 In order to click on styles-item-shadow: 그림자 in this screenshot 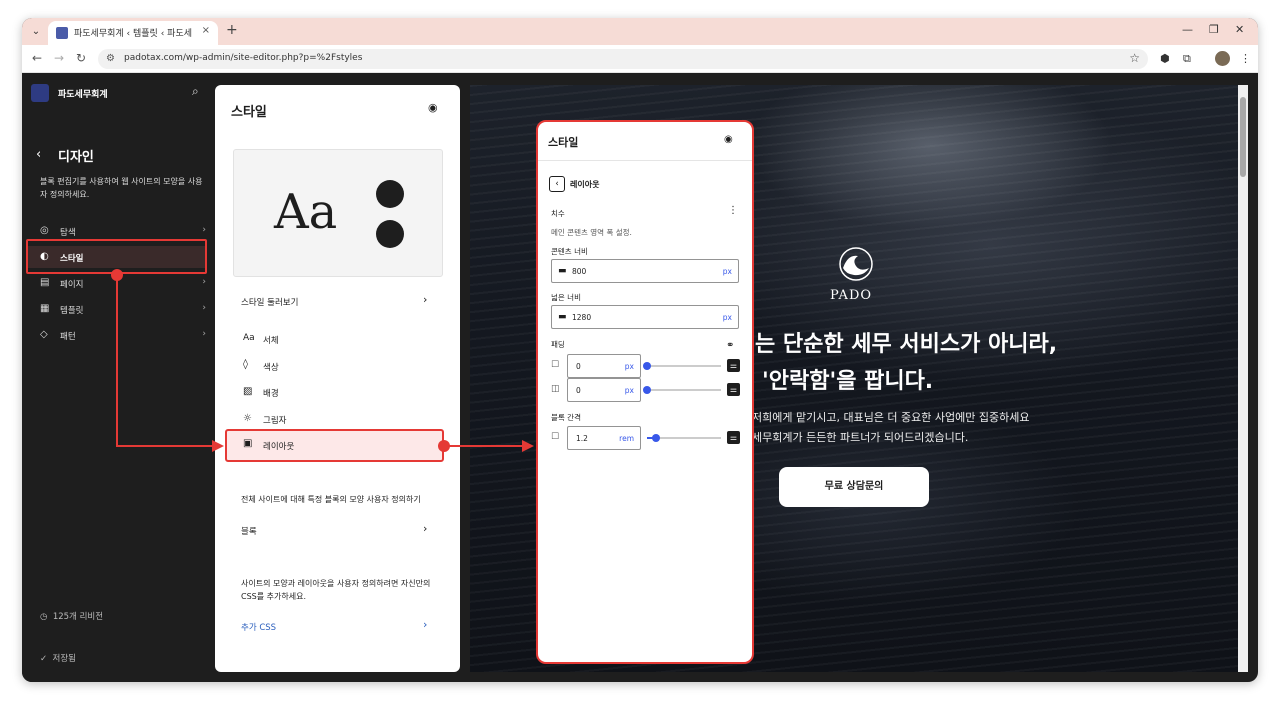, I will do `click(274, 420)`.